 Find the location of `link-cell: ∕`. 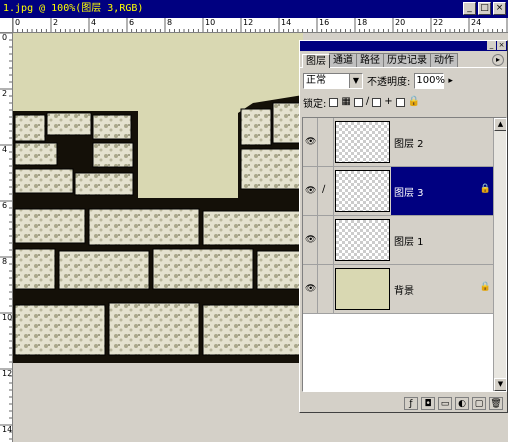

link-cell: ∕ is located at coordinates (326, 191).